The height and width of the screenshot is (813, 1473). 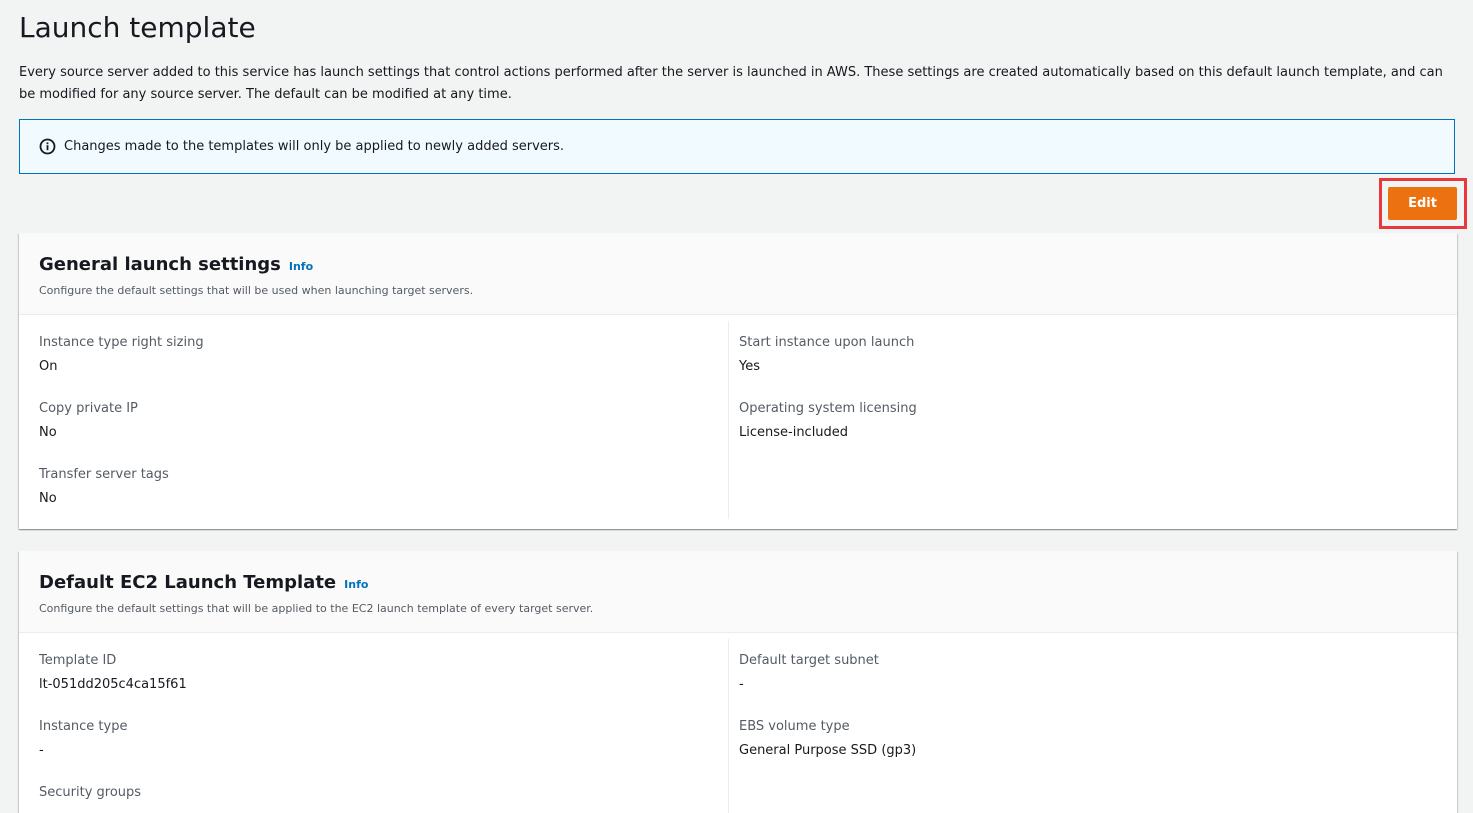 What do you see at coordinates (383, 750) in the screenshot?
I see `field-instance-type: Instance type -` at bounding box center [383, 750].